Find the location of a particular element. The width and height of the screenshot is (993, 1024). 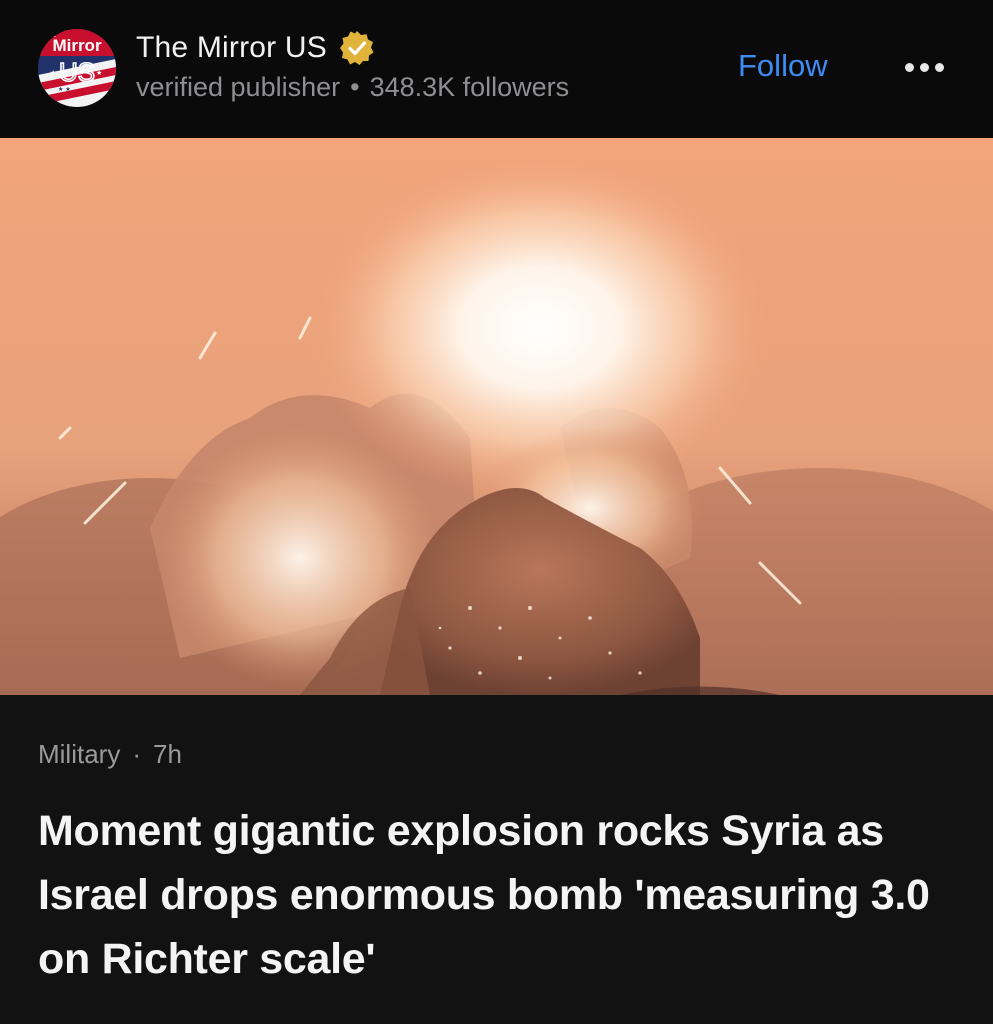

publisher-name: The Mirror US is located at coordinates (231, 48).